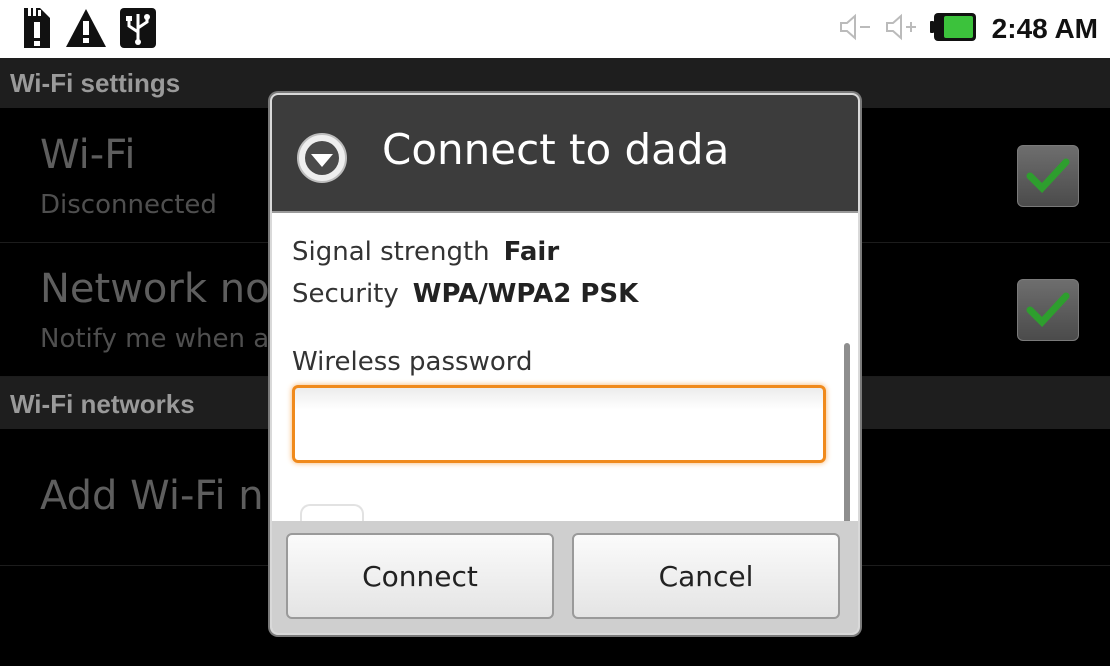 The image size is (1110, 666). Describe the element at coordinates (420, 576) in the screenshot. I see `connect-button: Connect` at that location.